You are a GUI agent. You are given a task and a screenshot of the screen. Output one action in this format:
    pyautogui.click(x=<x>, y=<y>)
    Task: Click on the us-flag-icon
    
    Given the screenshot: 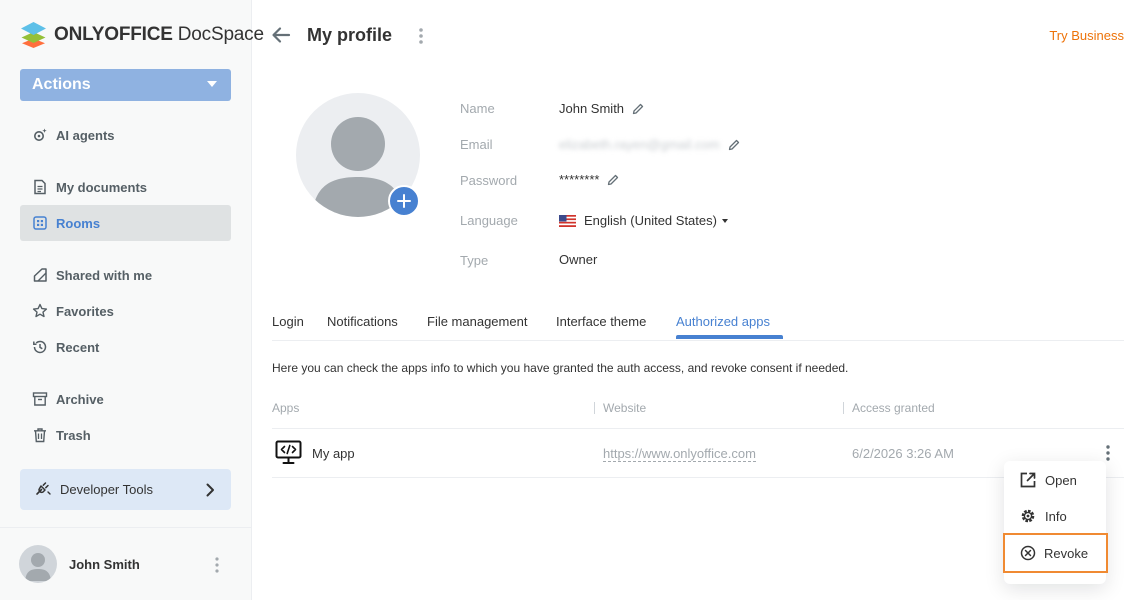 What is the action you would take?
    pyautogui.click(x=567, y=220)
    